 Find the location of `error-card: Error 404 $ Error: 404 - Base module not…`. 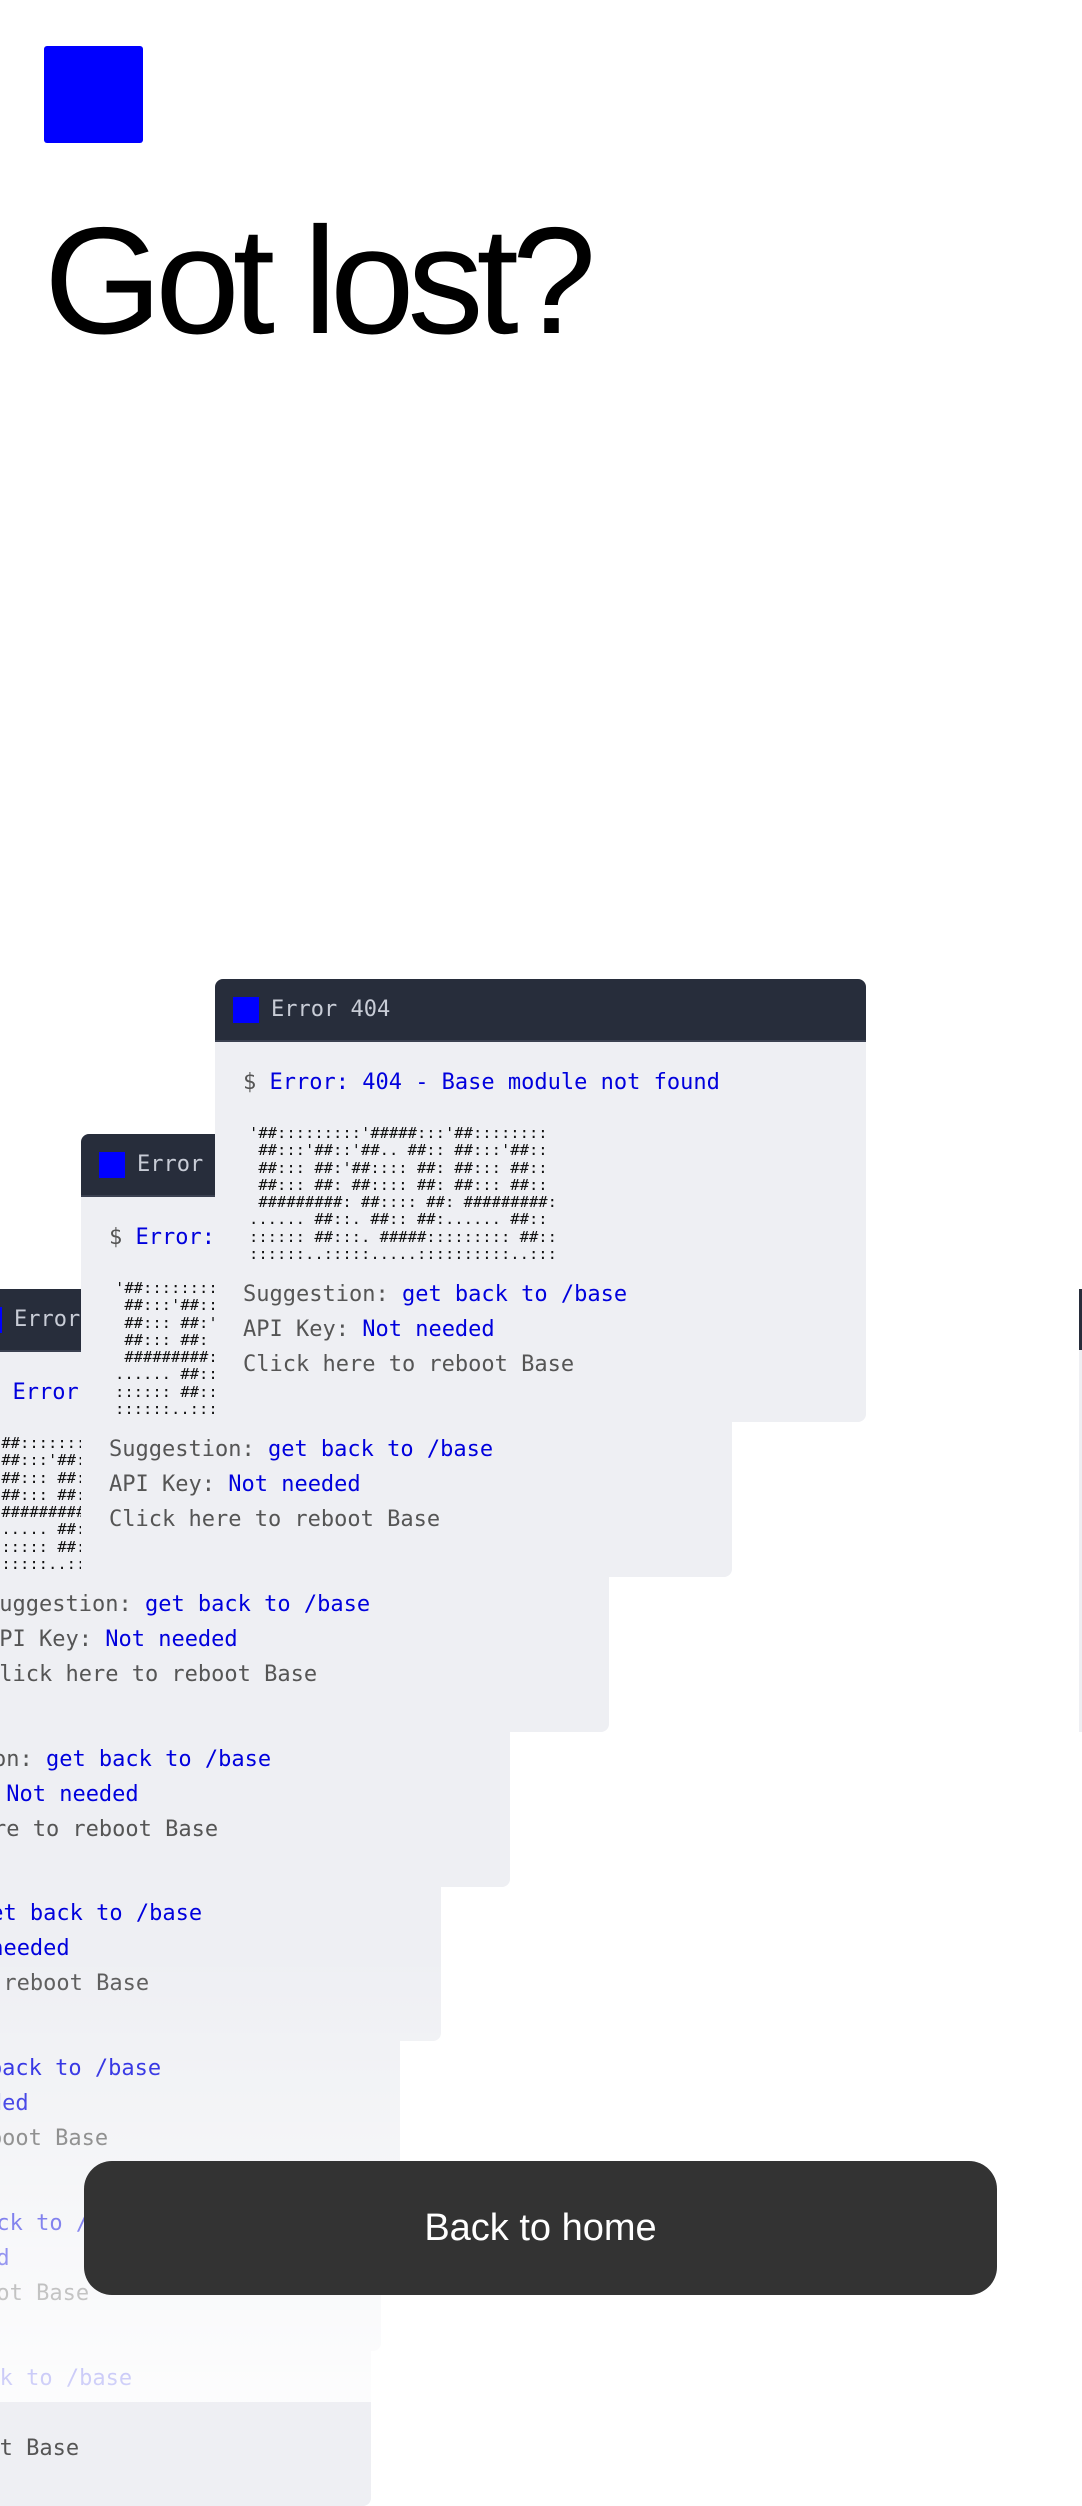

error-card: Error 404 $ Error: 404 - Base module not… is located at coordinates (540, 1200).